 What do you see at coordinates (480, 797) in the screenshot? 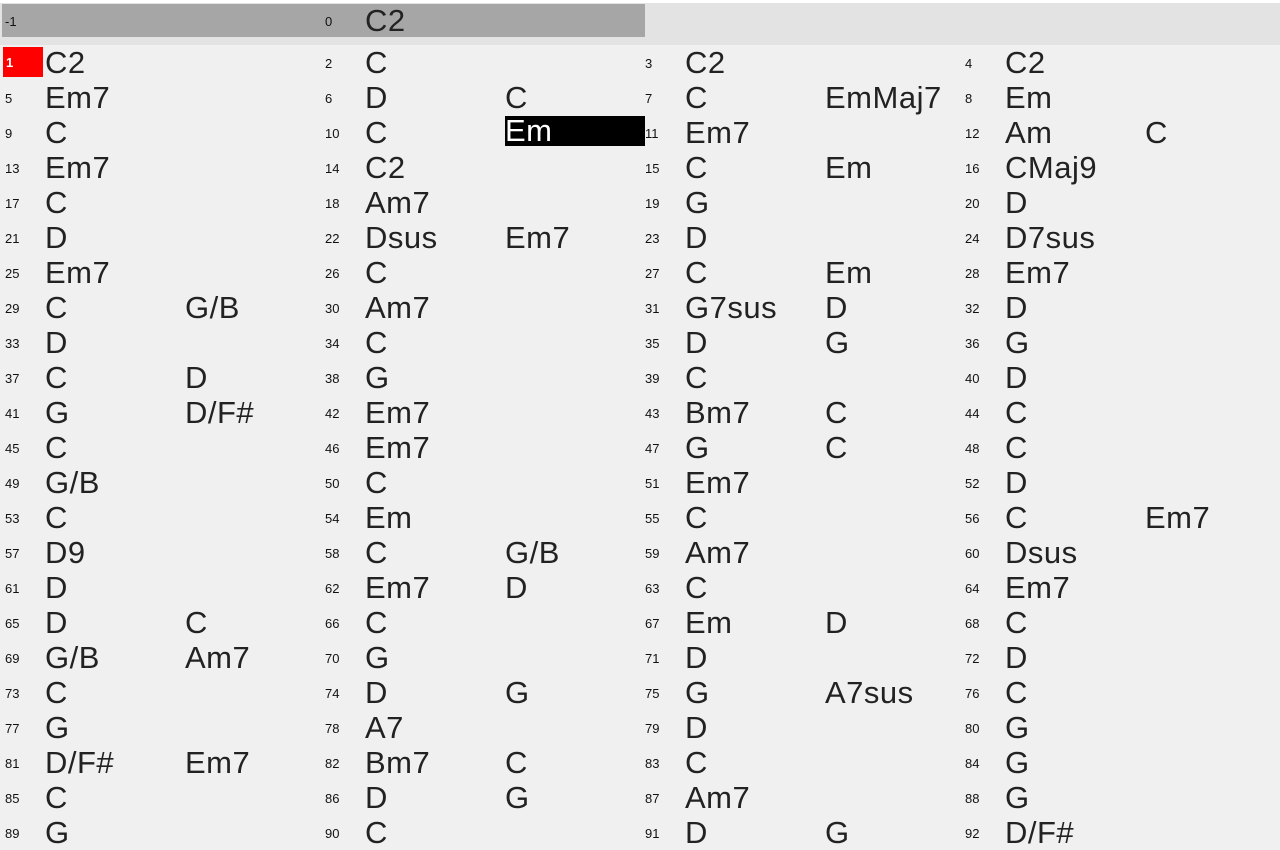
I see `bar-cell: 86 D G` at bounding box center [480, 797].